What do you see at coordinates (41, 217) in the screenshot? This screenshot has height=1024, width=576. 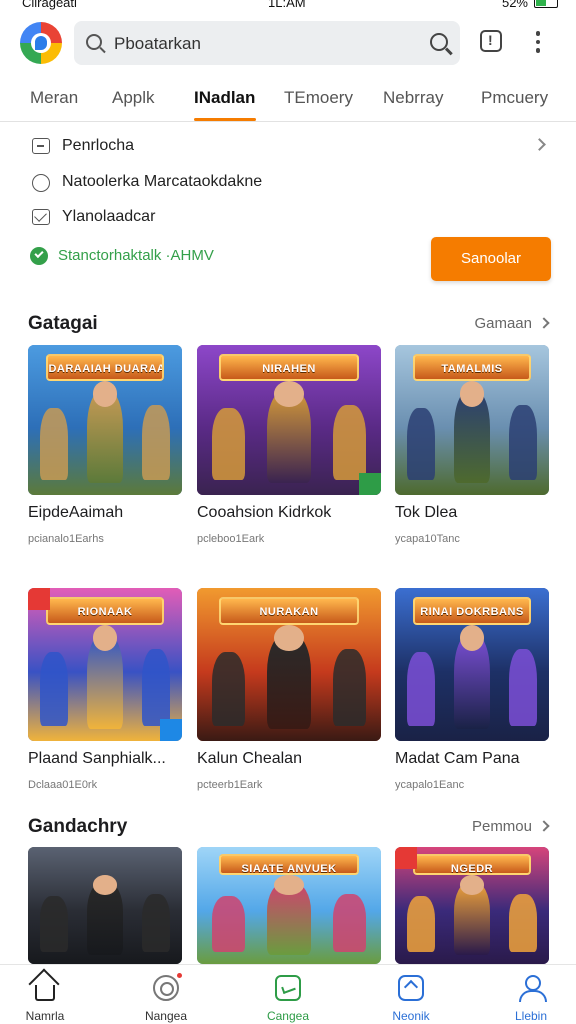 I see `mail-icon` at bounding box center [41, 217].